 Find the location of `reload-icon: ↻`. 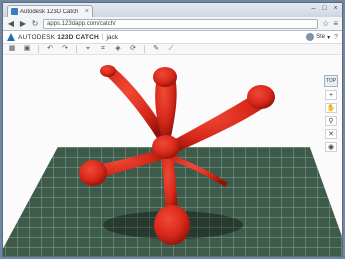

reload-icon: ↻ is located at coordinates (35, 23).